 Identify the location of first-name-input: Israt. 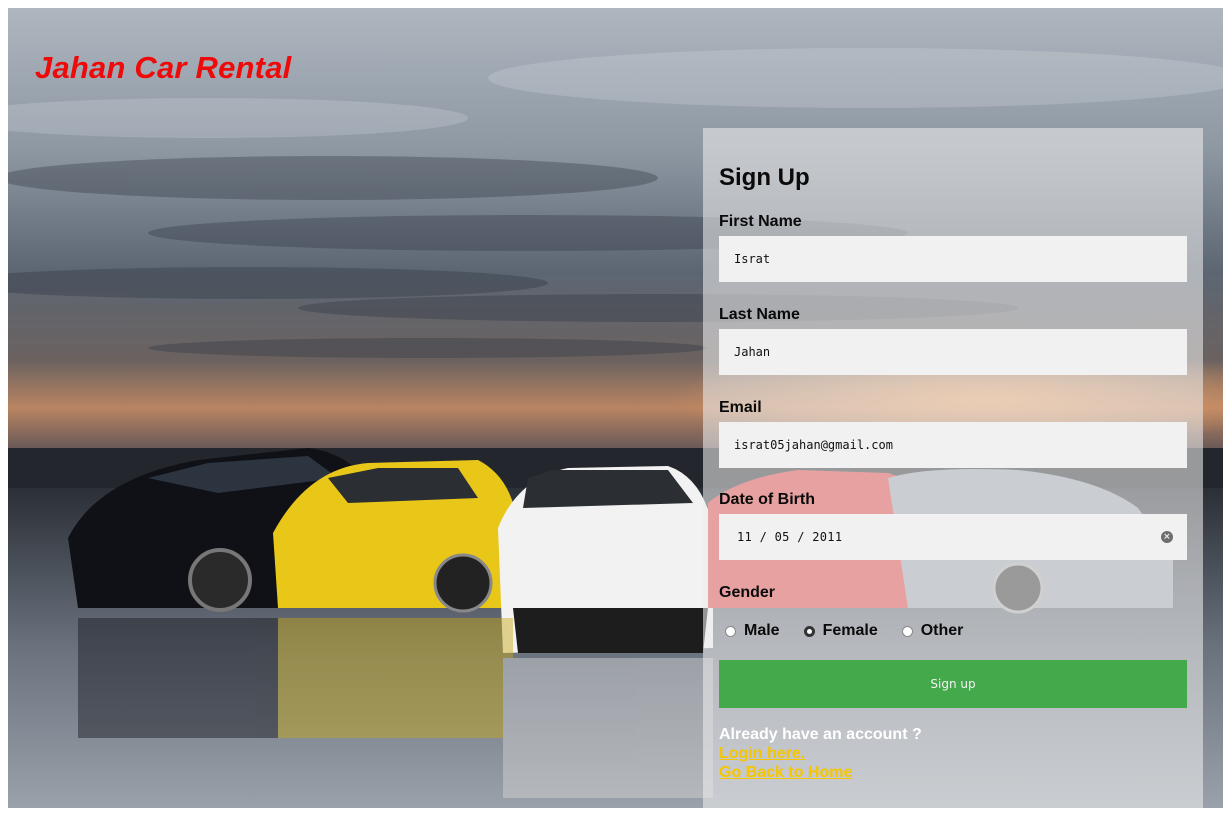
(953, 259).